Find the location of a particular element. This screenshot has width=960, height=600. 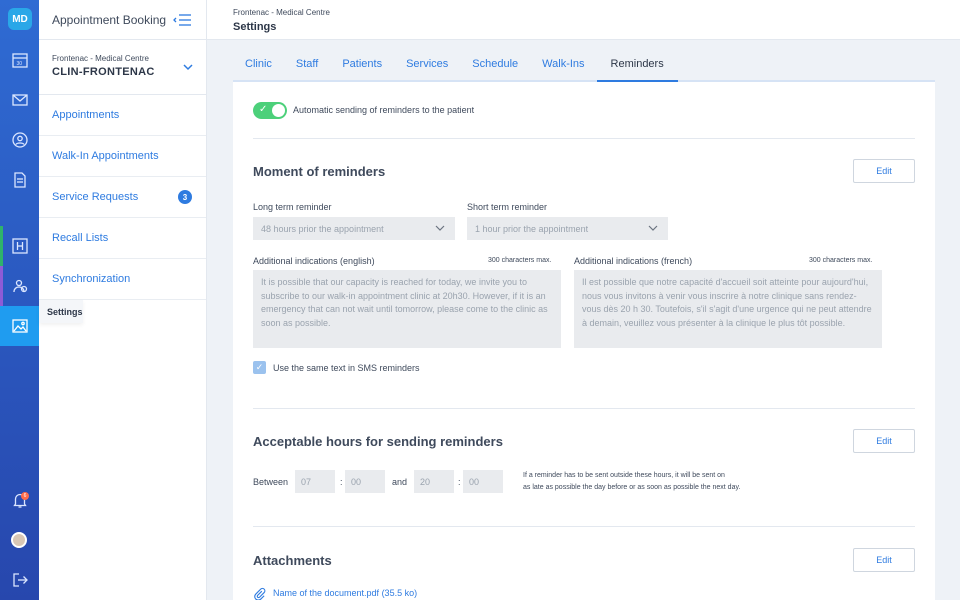

users-icon is located at coordinates (19, 286).